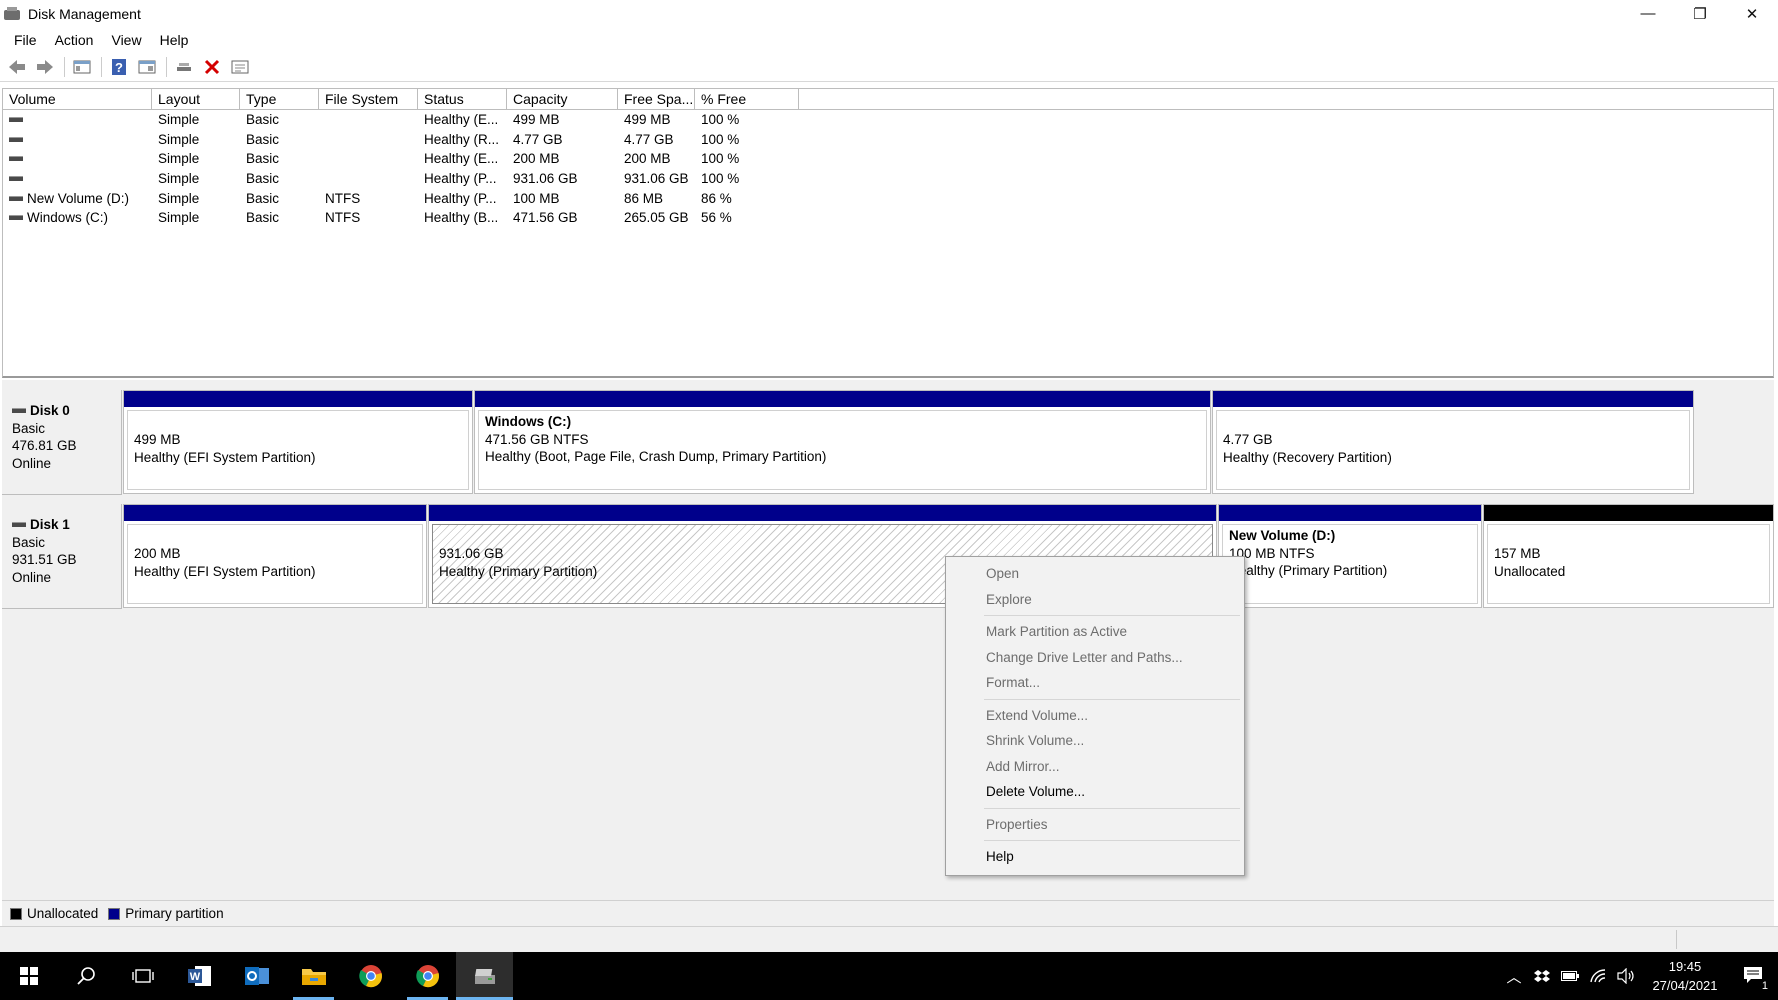 This screenshot has height=1000, width=1778. I want to click on chrome-icon, so click(370, 976).